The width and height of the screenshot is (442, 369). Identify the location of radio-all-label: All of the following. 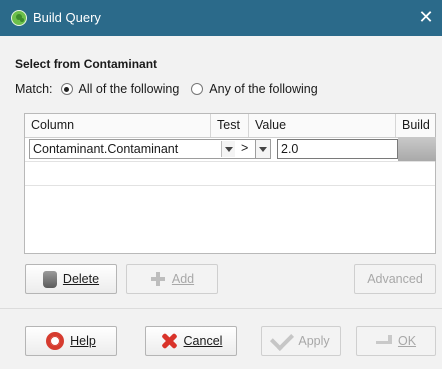
(129, 89).